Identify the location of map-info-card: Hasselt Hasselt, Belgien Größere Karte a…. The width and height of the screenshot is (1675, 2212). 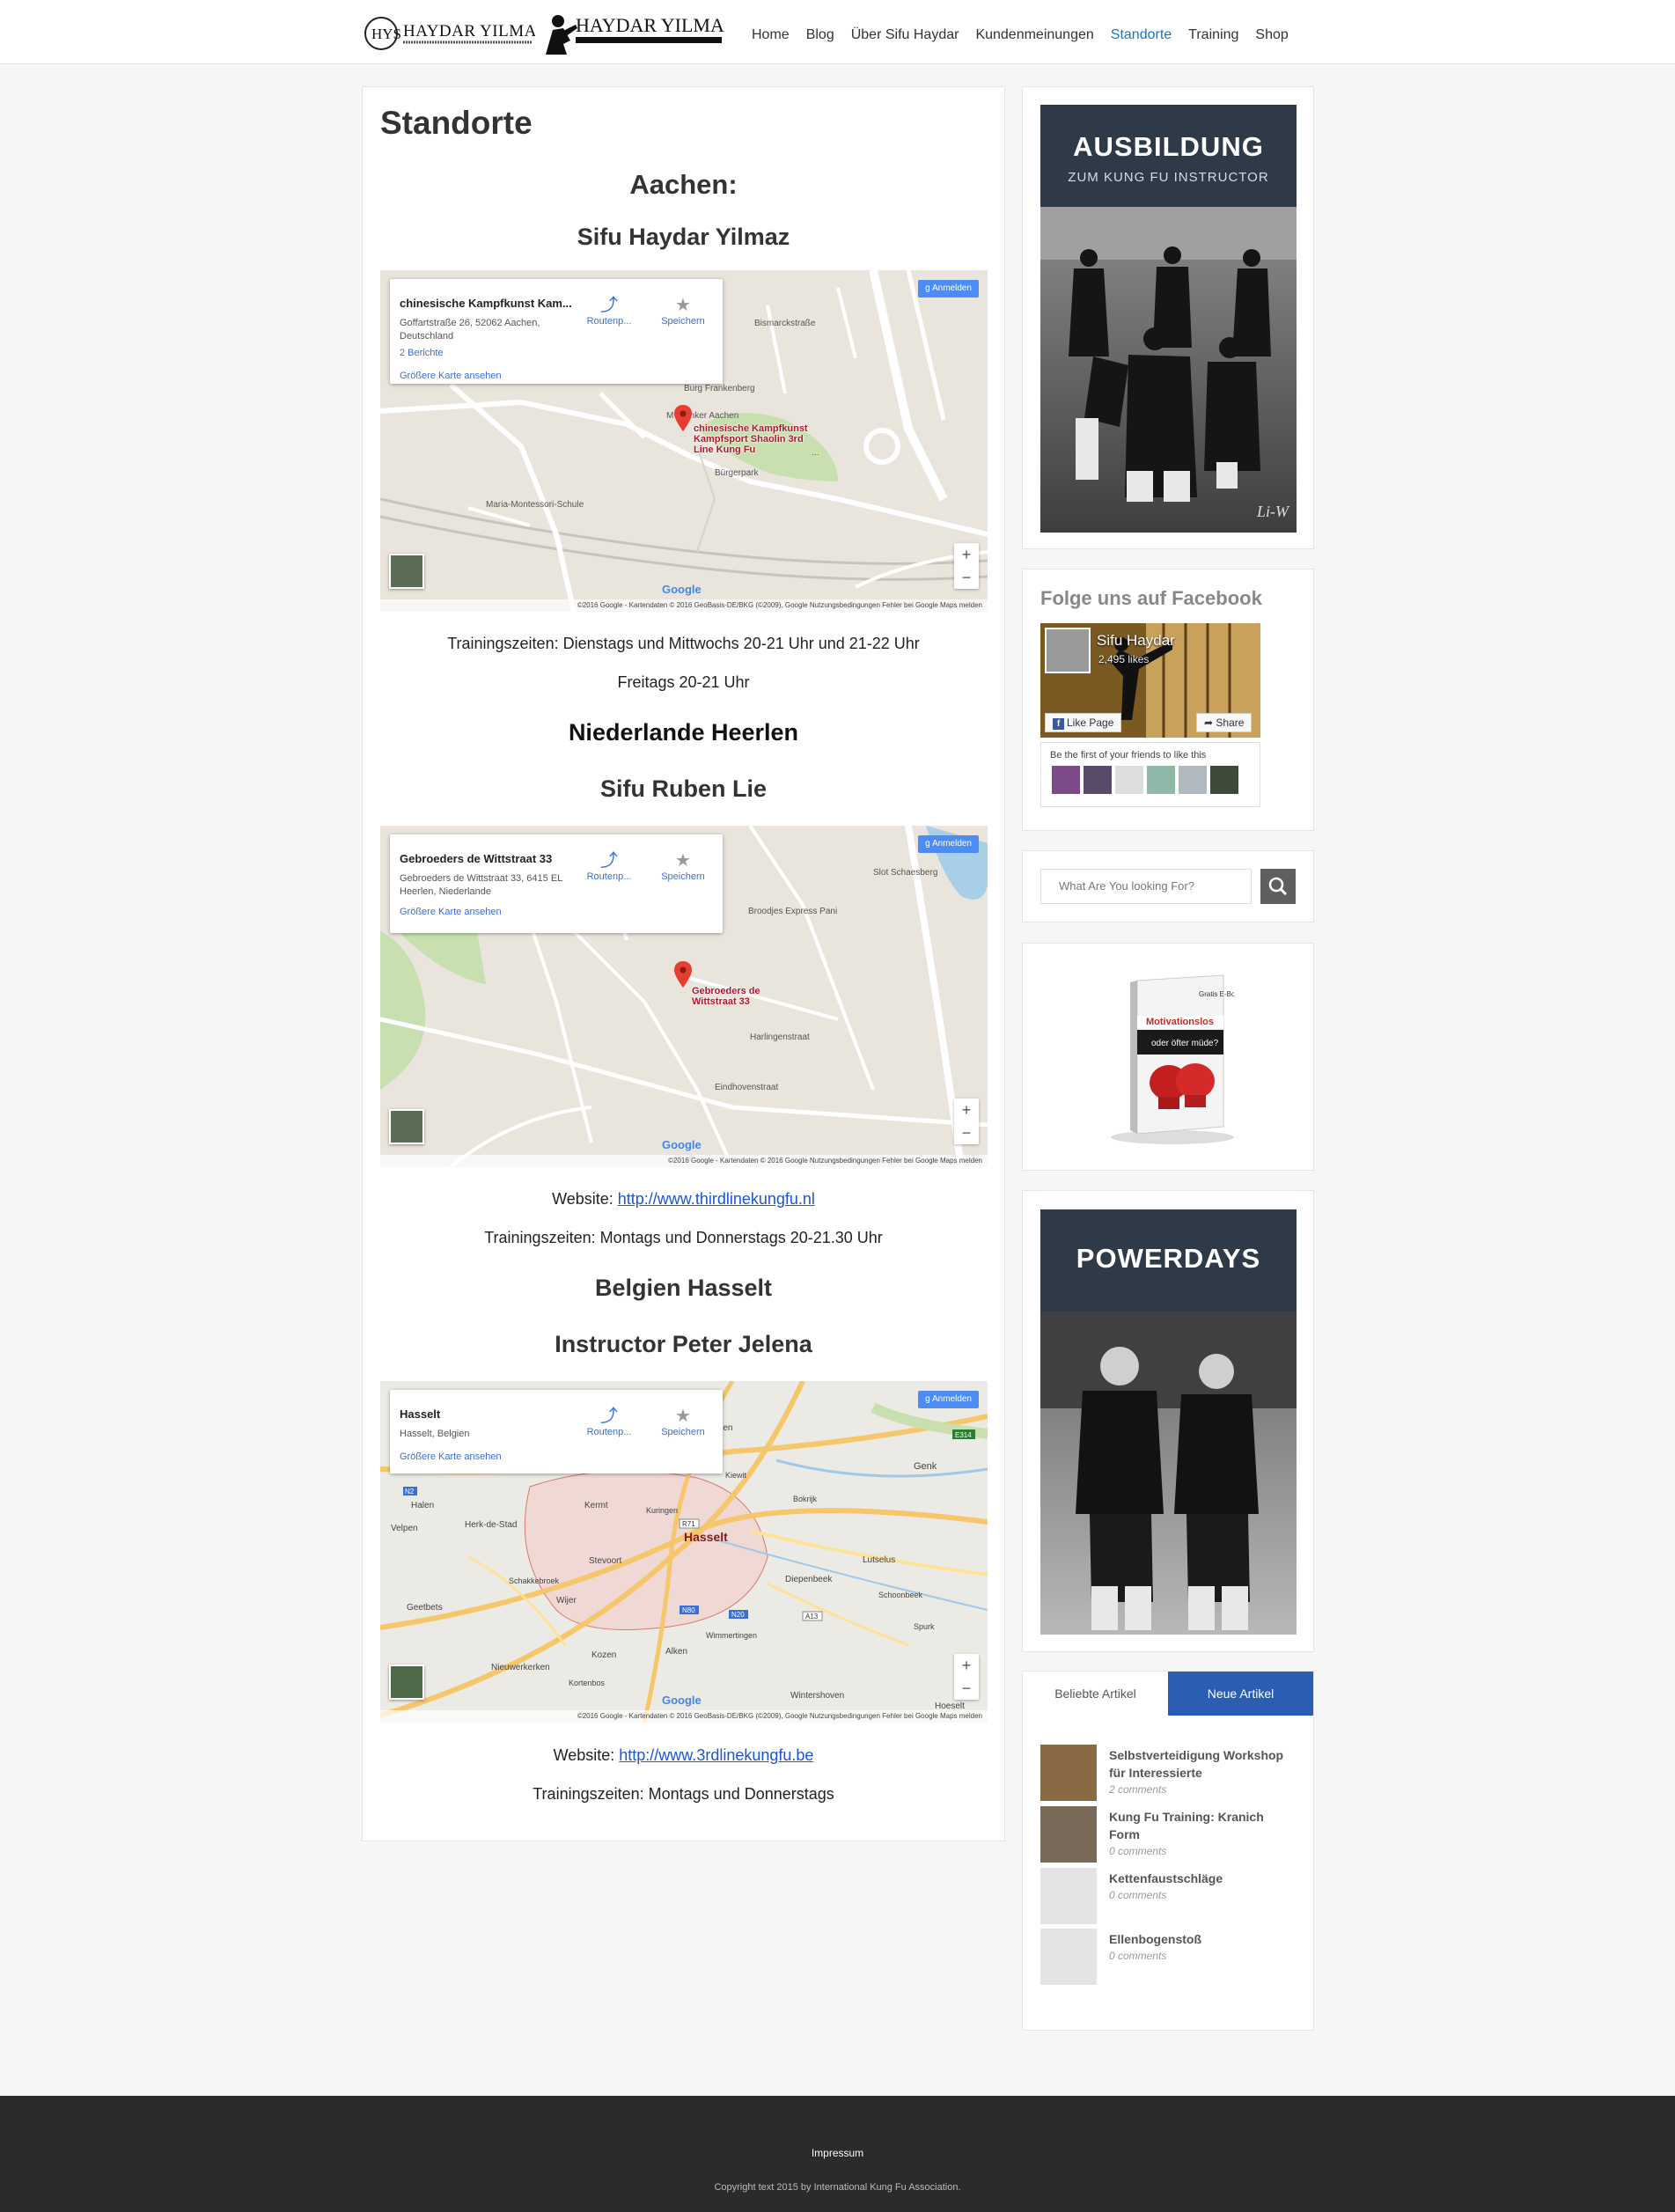
(556, 1432).